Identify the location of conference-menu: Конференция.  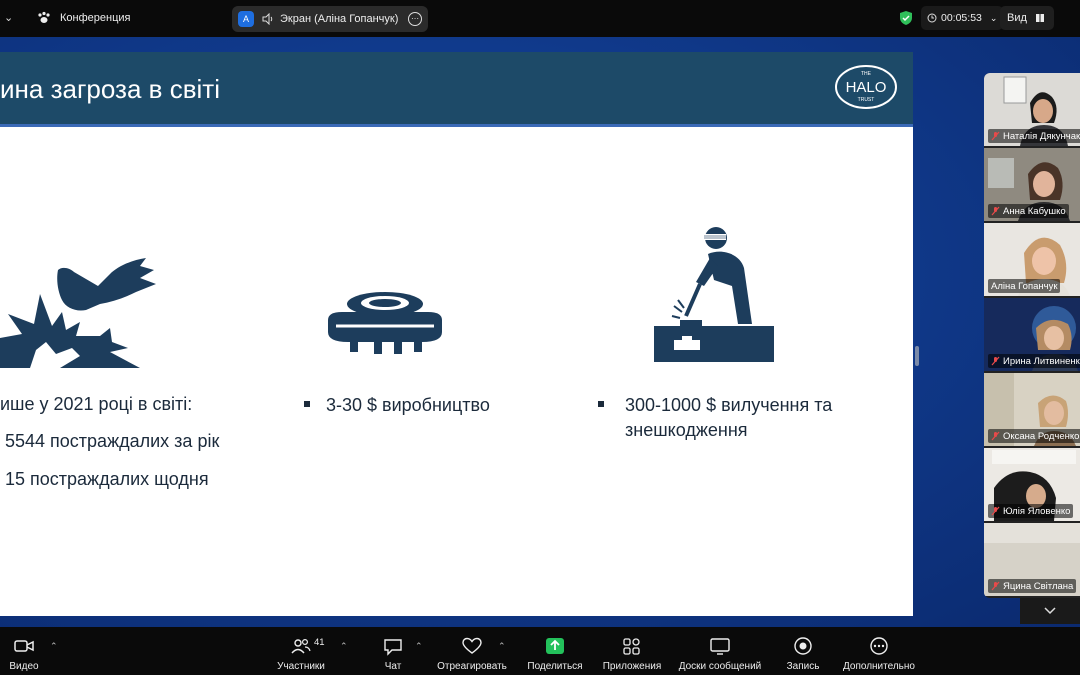
(83, 18).